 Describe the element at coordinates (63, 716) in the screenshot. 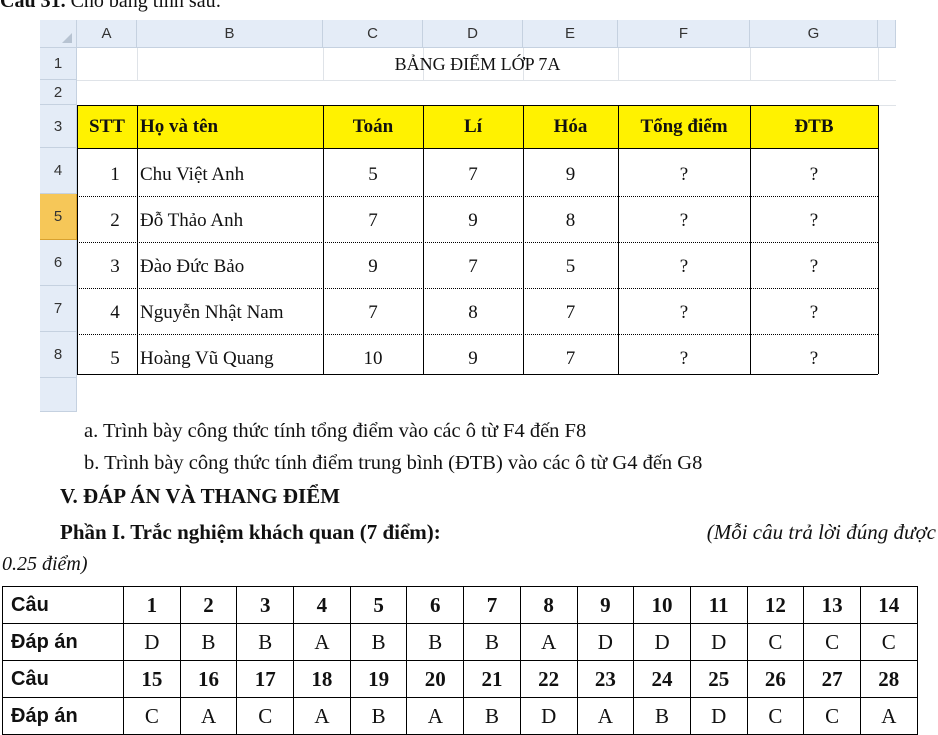

I see `answer-label: Đáp án` at that location.